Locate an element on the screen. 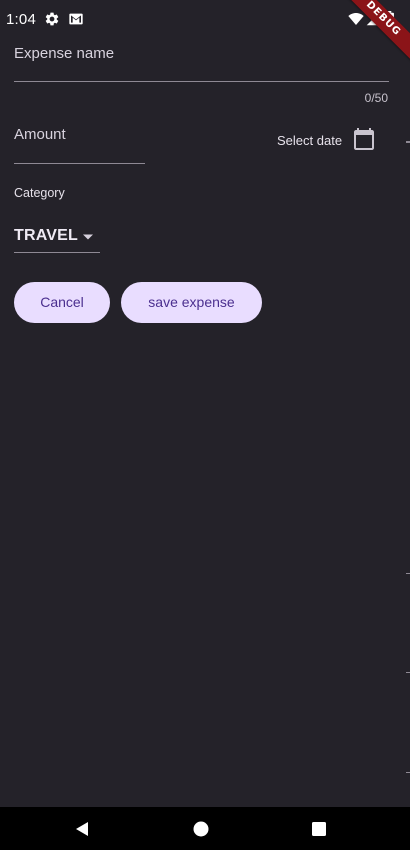  caret-down-icon is located at coordinates (88, 237).